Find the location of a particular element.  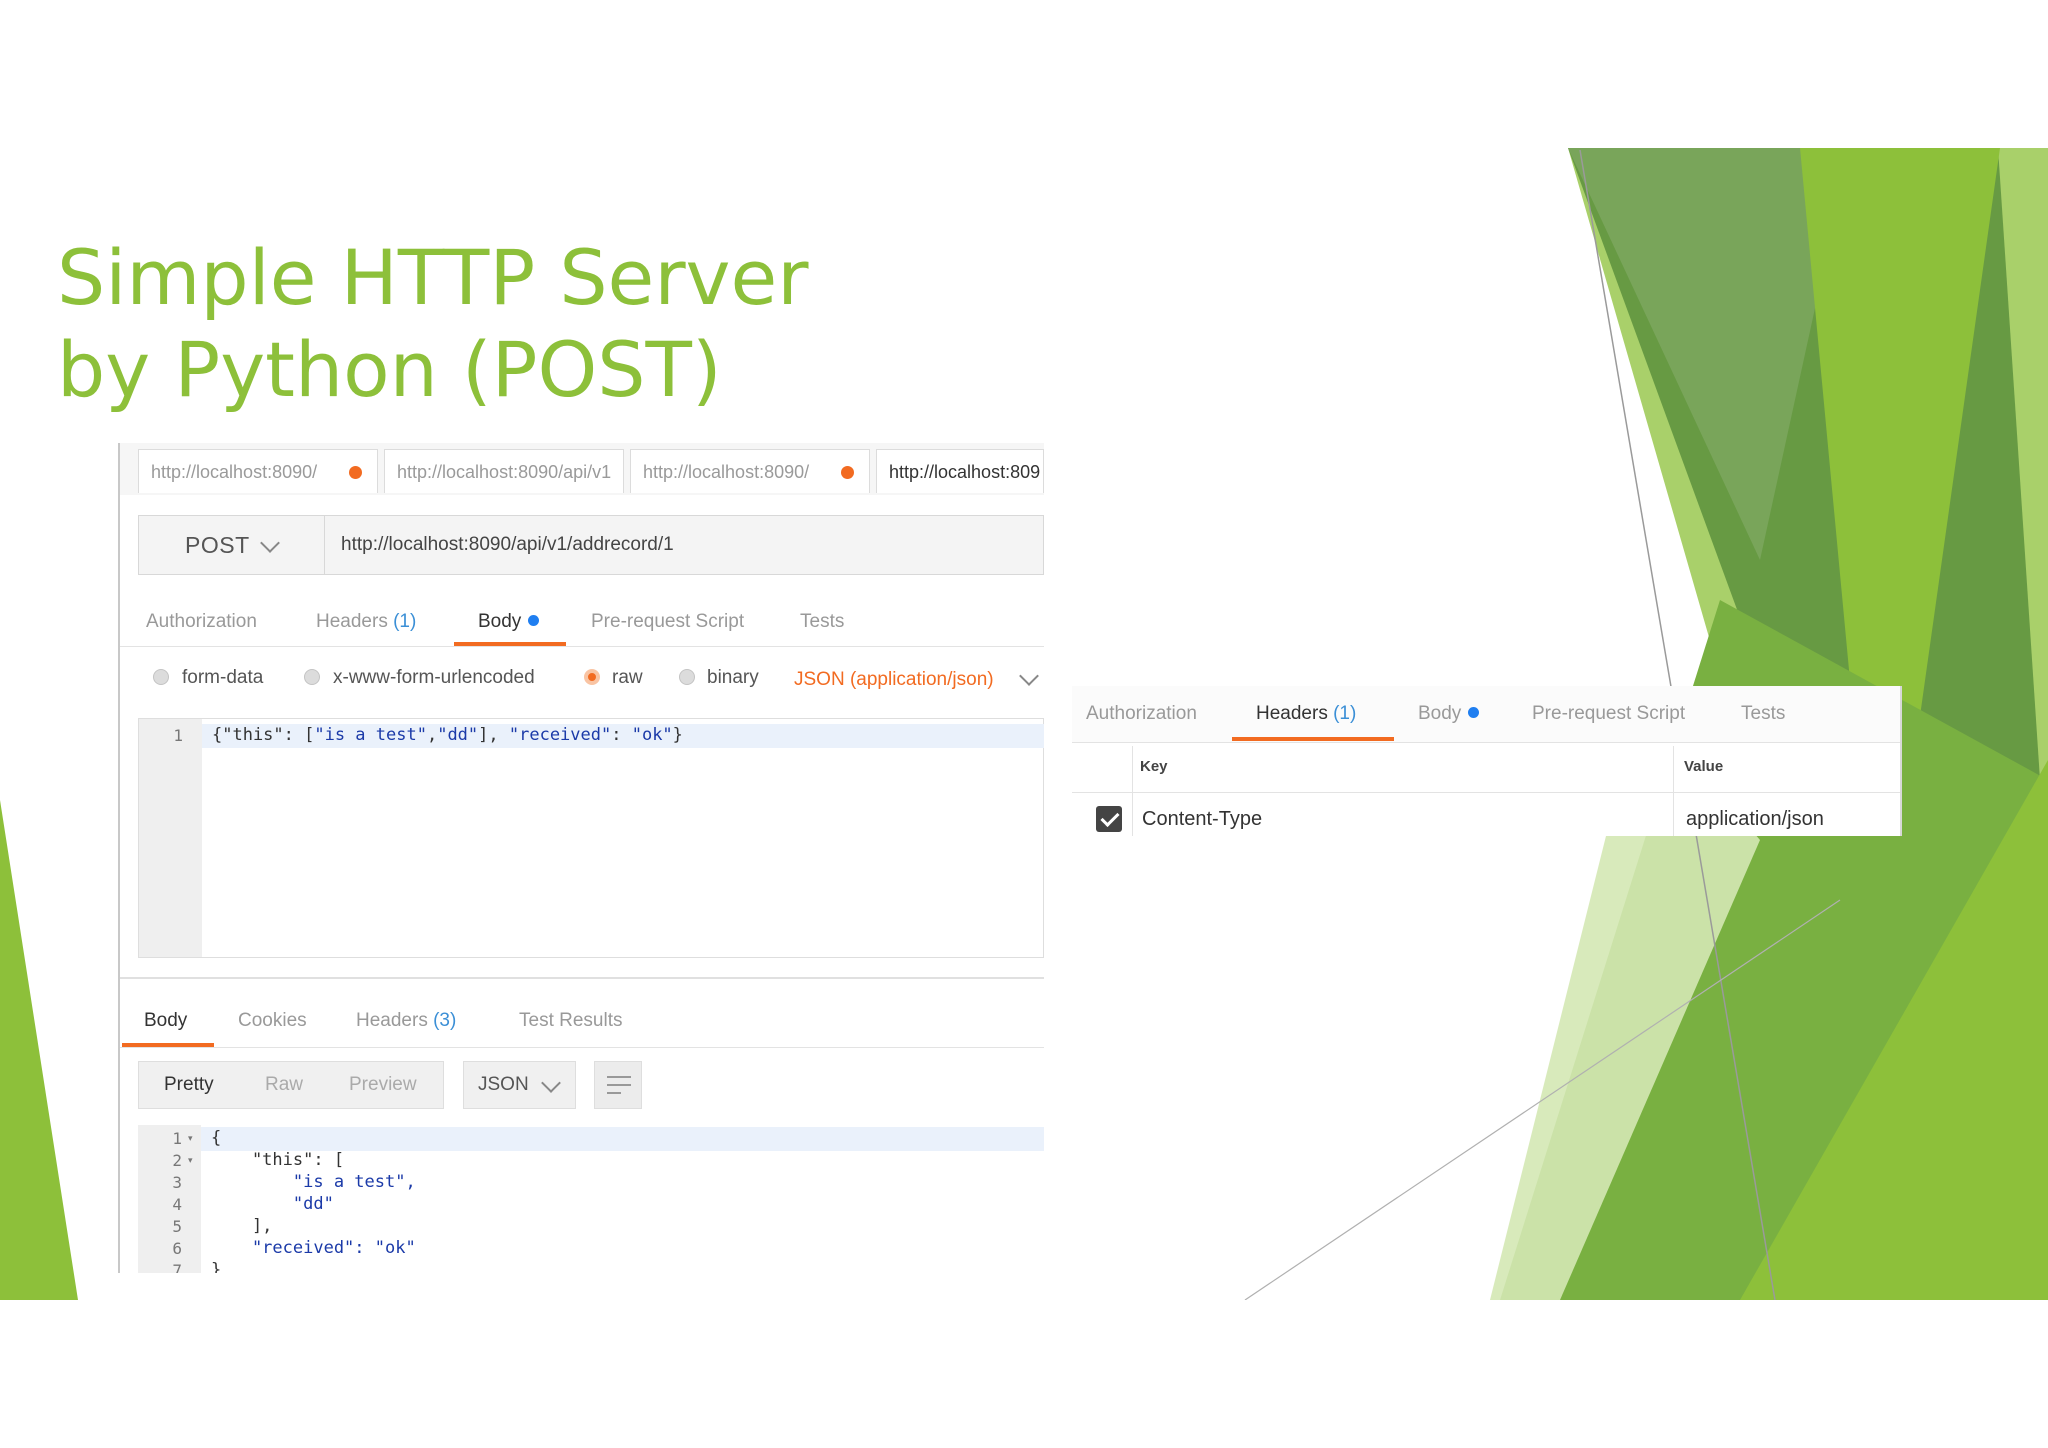

line-number: 3 is located at coordinates (177, 1182).